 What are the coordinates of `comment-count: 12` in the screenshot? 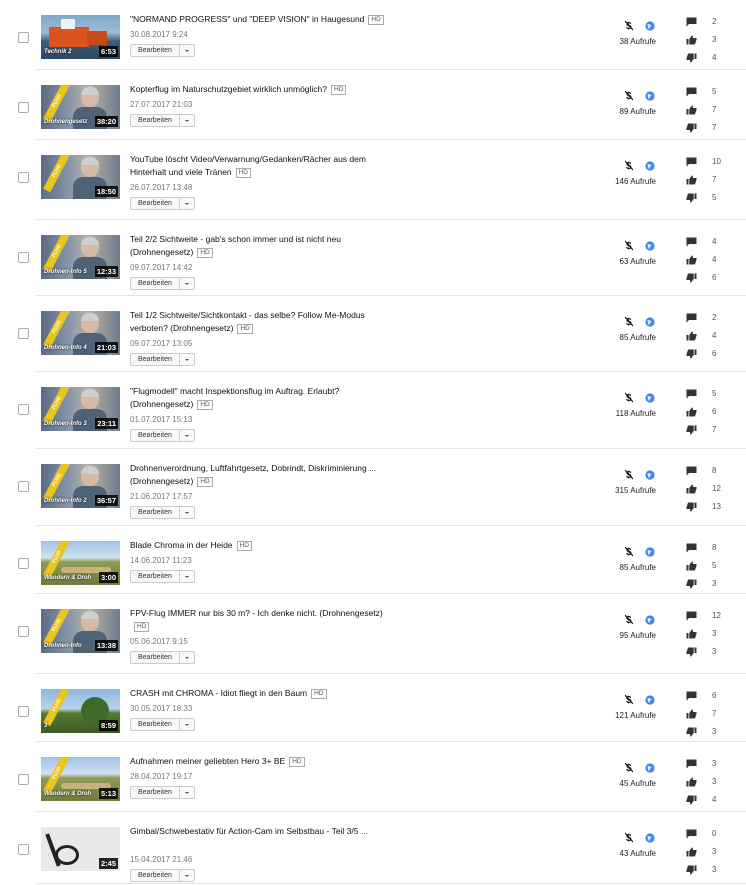 It's located at (706, 616).